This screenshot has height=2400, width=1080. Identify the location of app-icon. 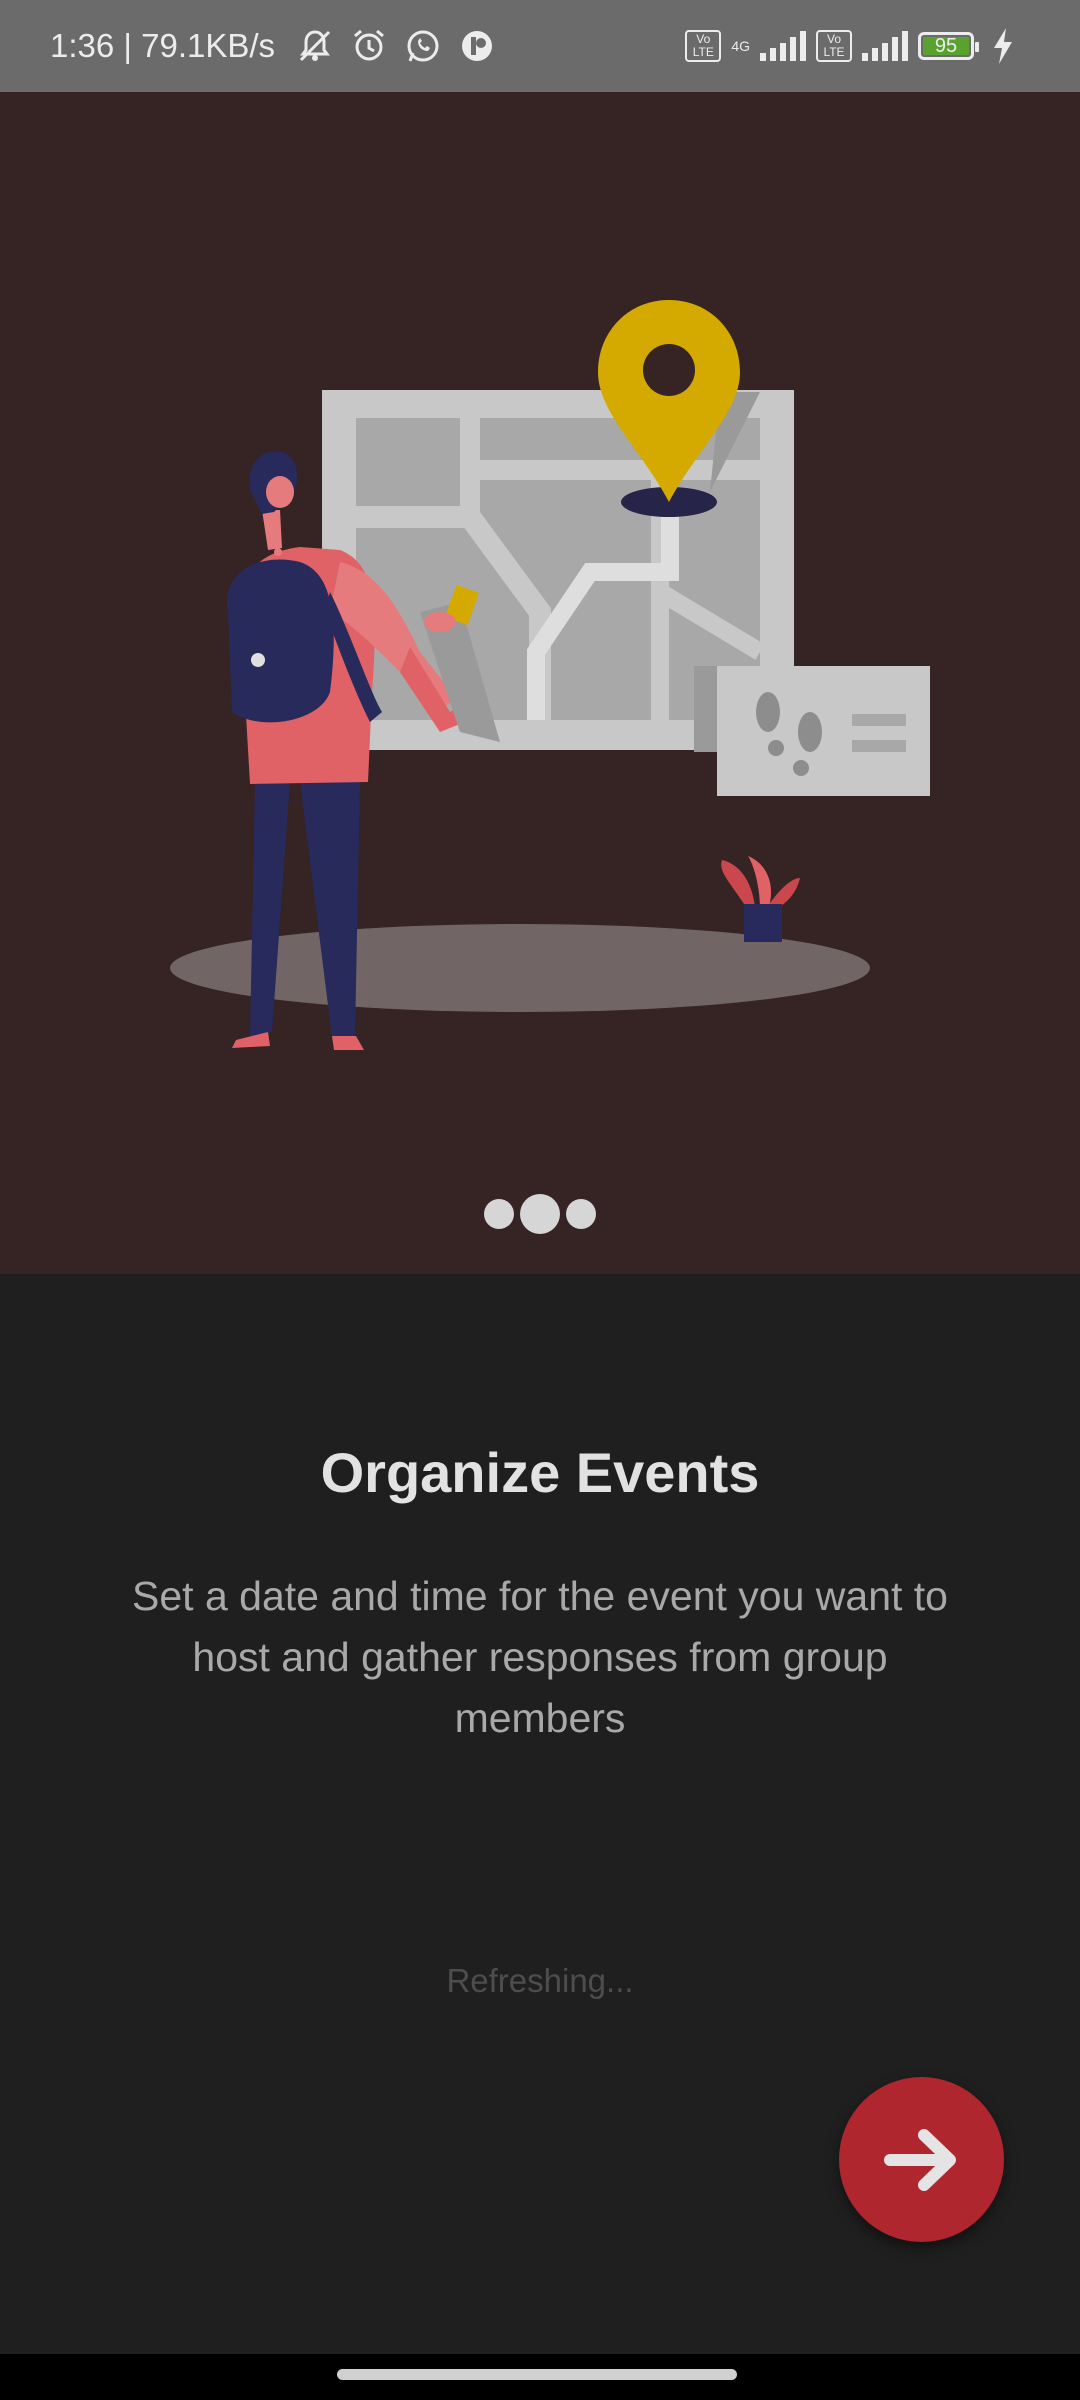
(477, 46).